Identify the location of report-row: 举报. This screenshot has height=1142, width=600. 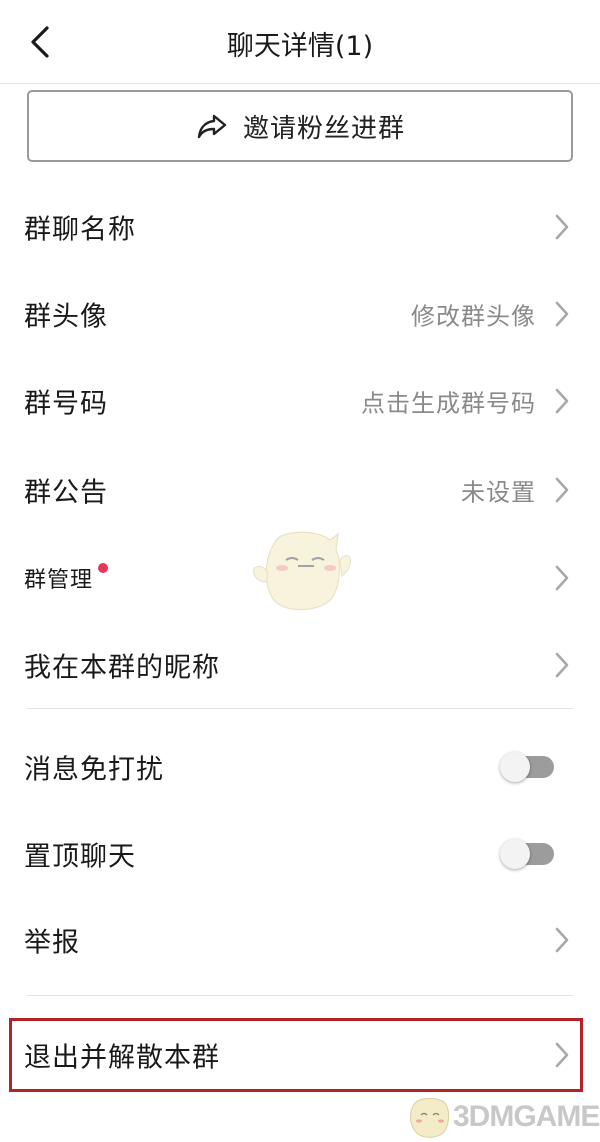
(300, 940).